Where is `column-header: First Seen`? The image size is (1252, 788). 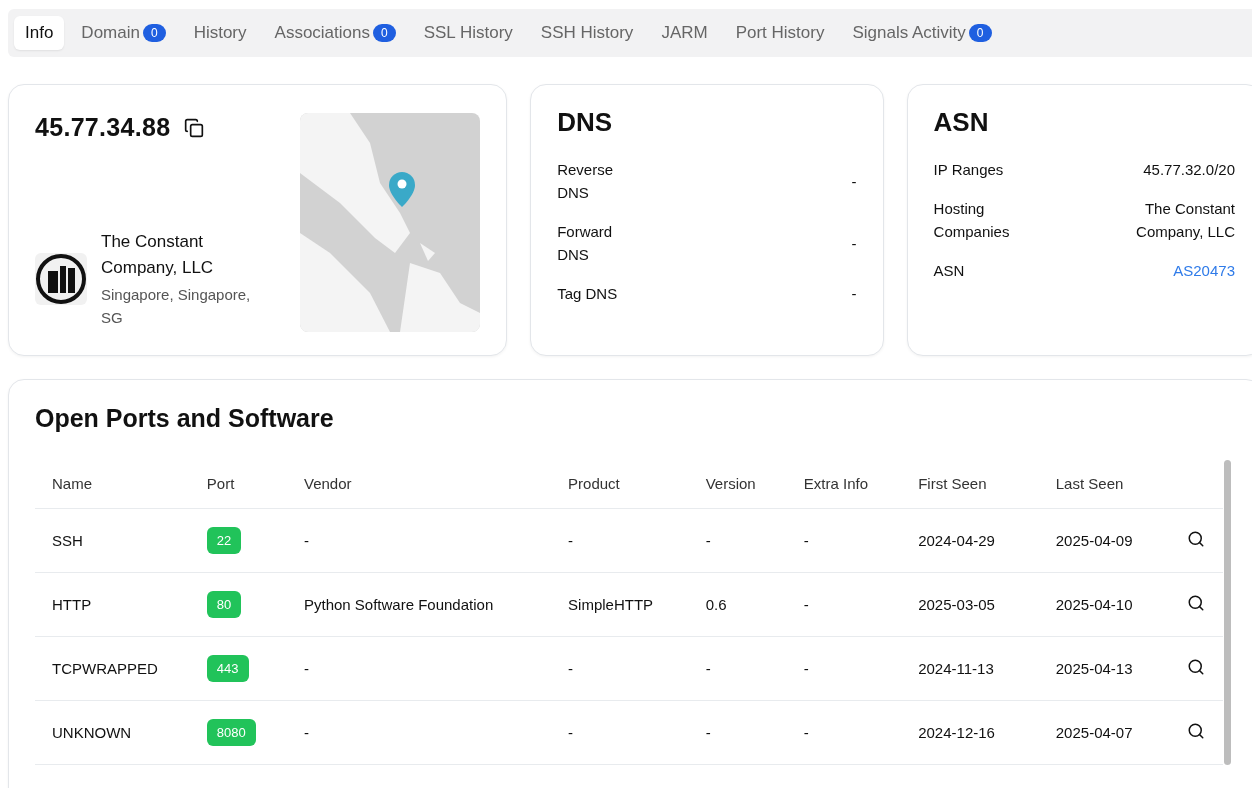 column-header: First Seen is located at coordinates (970, 484).